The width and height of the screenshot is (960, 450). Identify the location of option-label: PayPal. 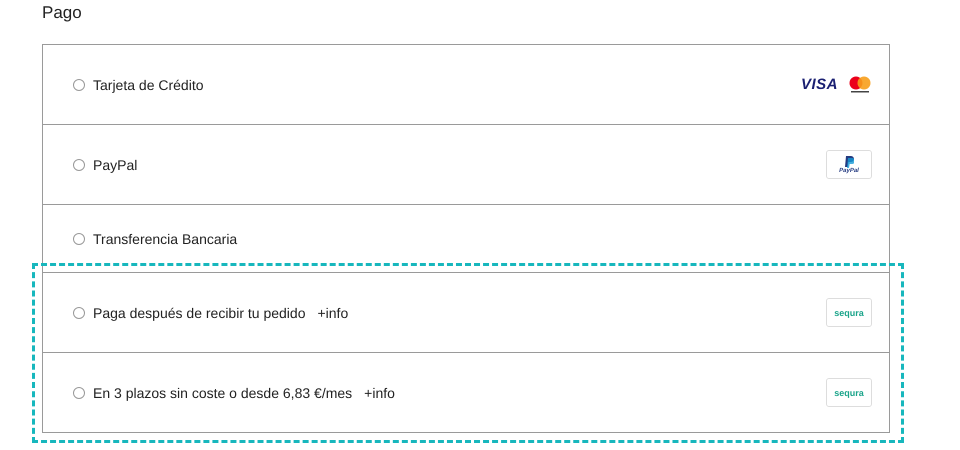
(115, 164).